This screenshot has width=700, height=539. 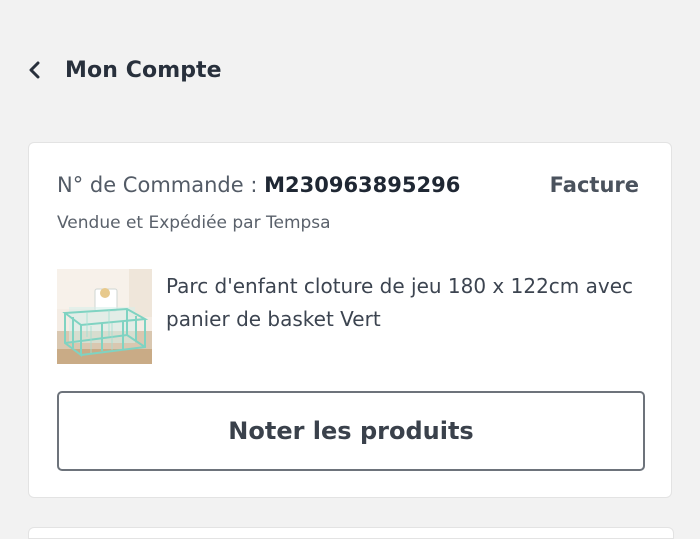 I want to click on order-number-label: N° de Commande :, so click(x=161, y=185).